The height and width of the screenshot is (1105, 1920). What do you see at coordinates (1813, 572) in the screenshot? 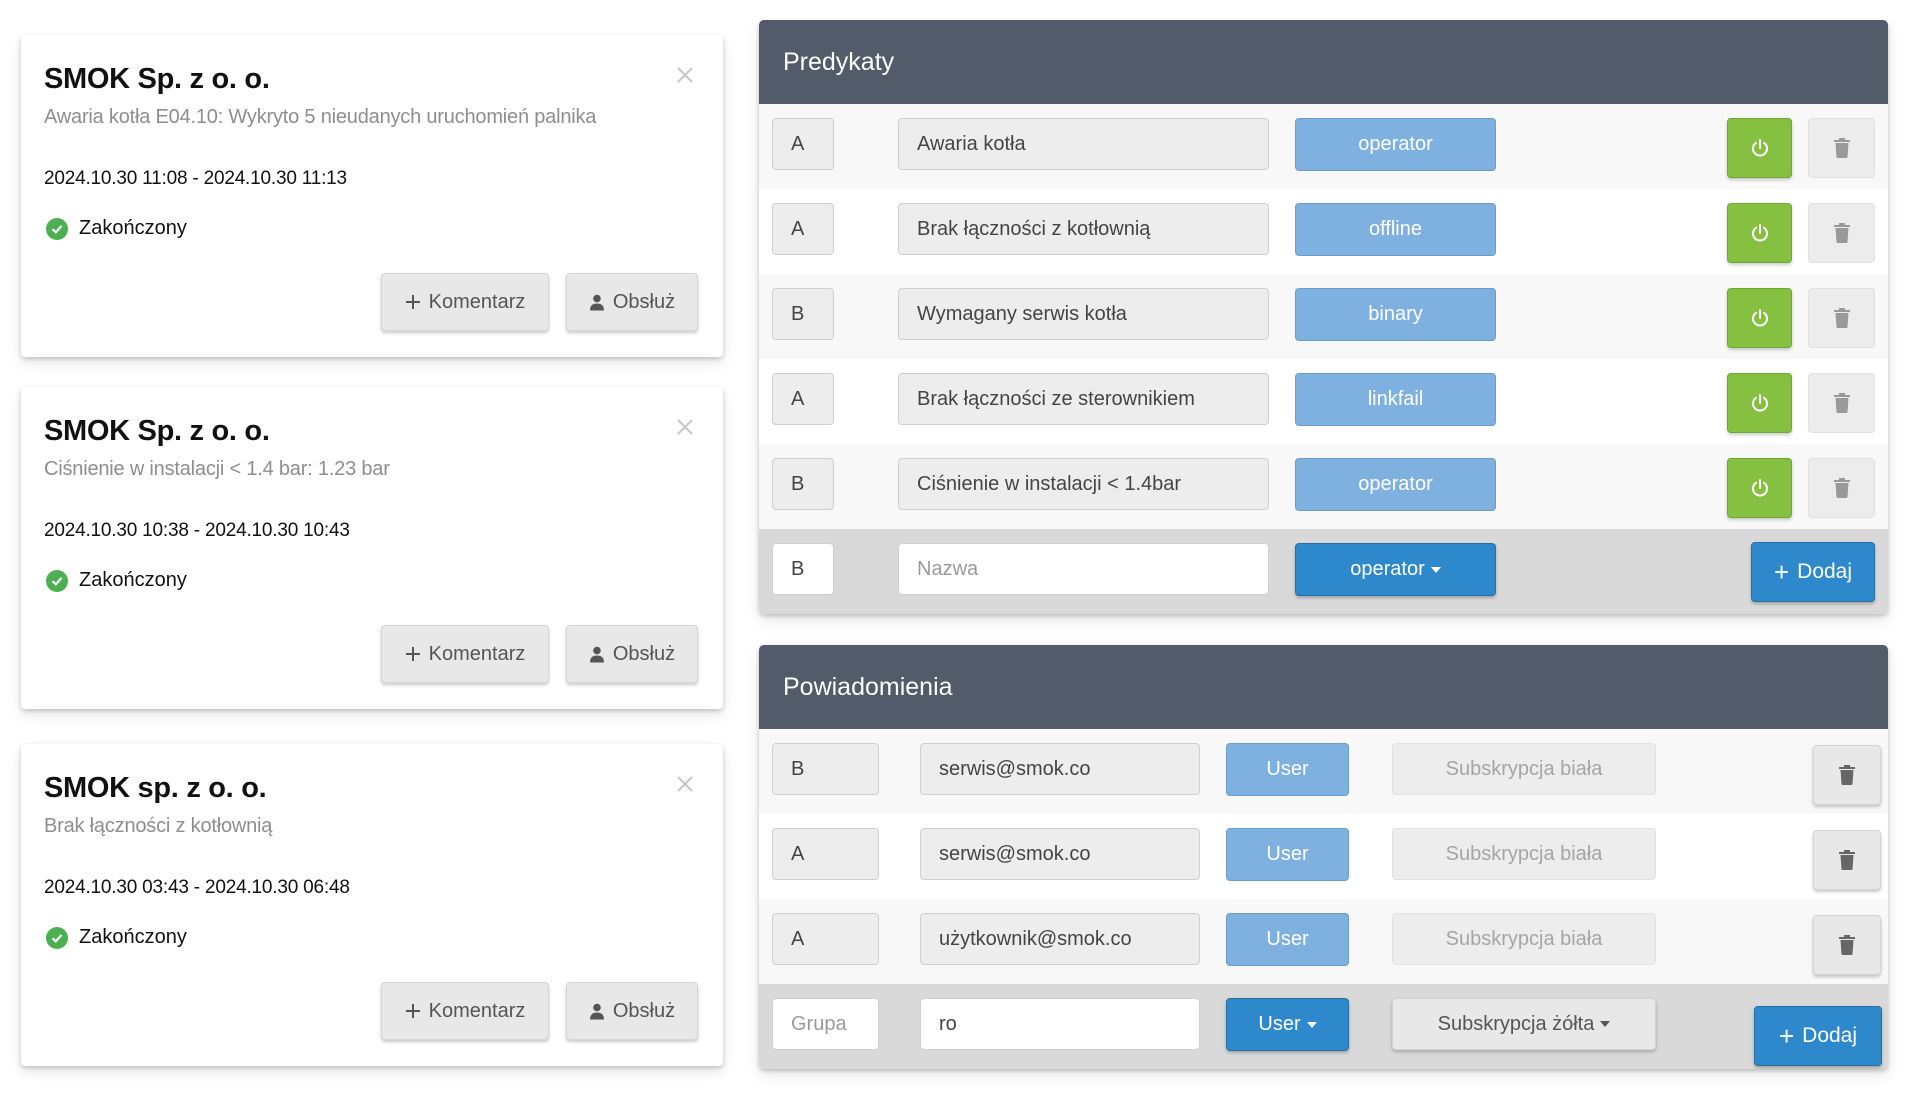
I see `add-predicate-button: + Dodaj` at bounding box center [1813, 572].